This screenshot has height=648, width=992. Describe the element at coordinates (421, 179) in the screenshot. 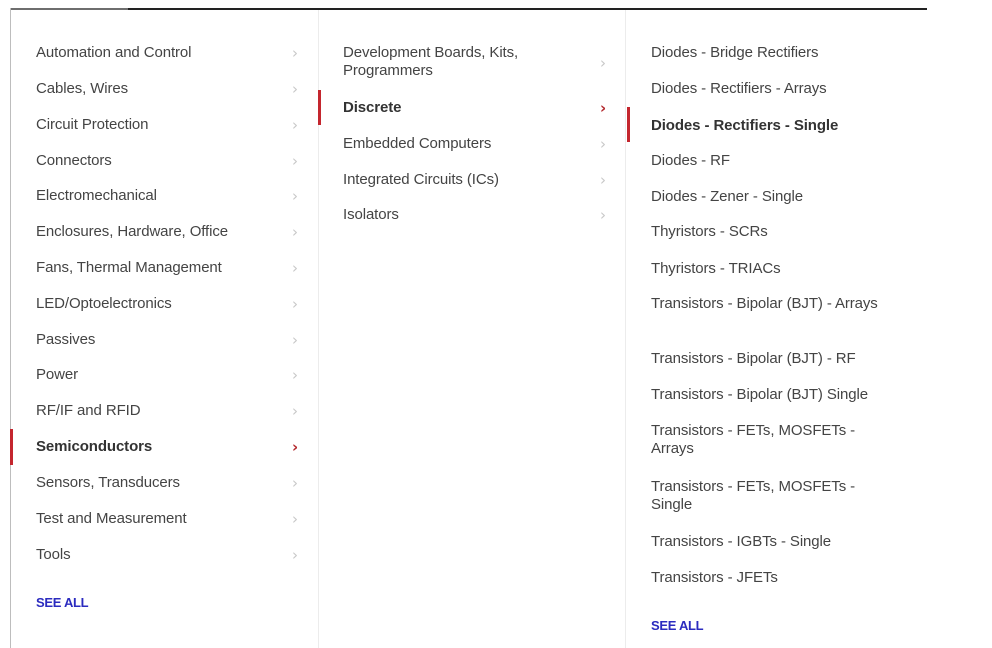

I see `subcategory-label: Integrated Circuits (ICs)` at that location.